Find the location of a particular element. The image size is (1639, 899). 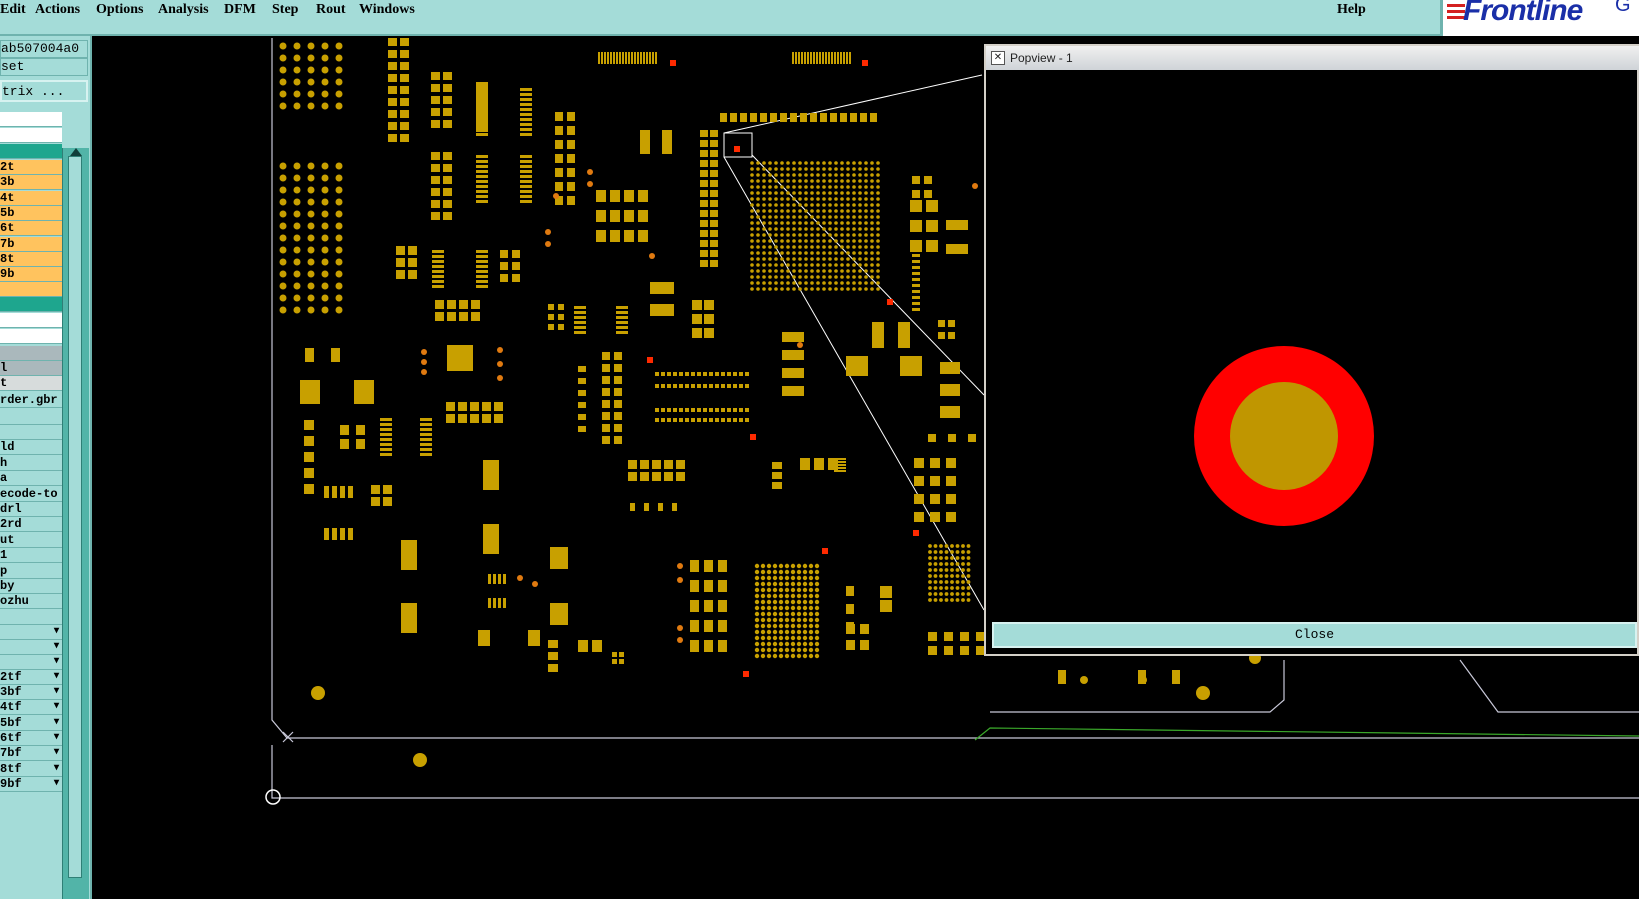

job-name-field: ab507004a0 is located at coordinates (44, 49).